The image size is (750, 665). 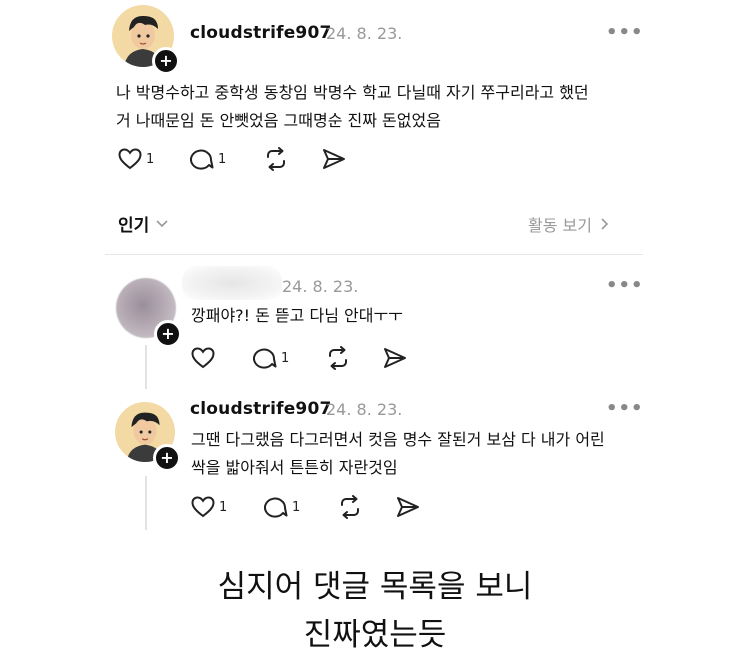 I want to click on reply1-text: 깡패야?! 돈 뜯고 다님 안대ㅜㅜ, so click(x=297, y=315).